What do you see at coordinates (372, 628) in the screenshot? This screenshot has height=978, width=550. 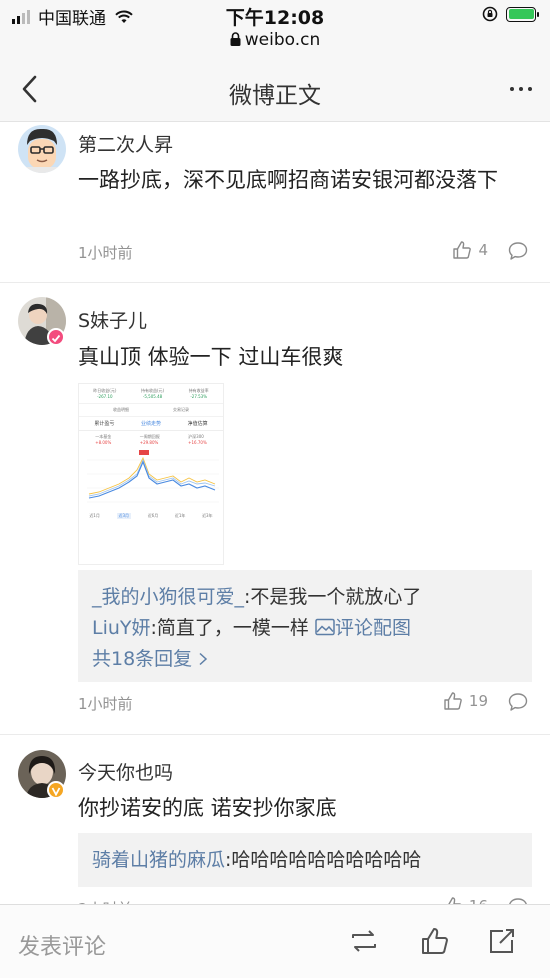 I see `comment-pic-label: 评论配图` at bounding box center [372, 628].